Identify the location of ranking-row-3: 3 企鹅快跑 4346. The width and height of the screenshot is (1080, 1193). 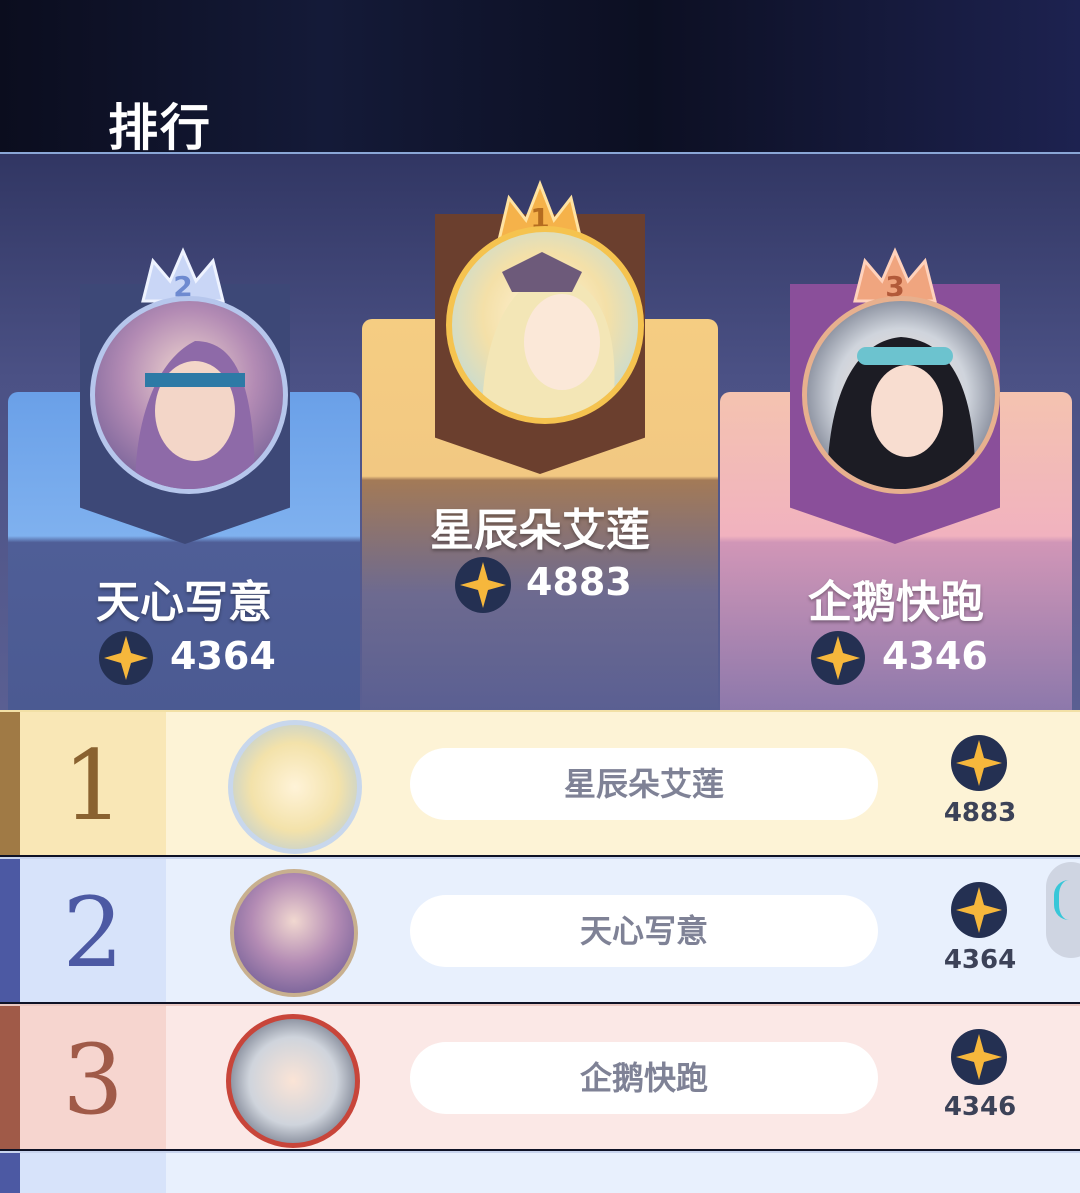
(540, 1076).